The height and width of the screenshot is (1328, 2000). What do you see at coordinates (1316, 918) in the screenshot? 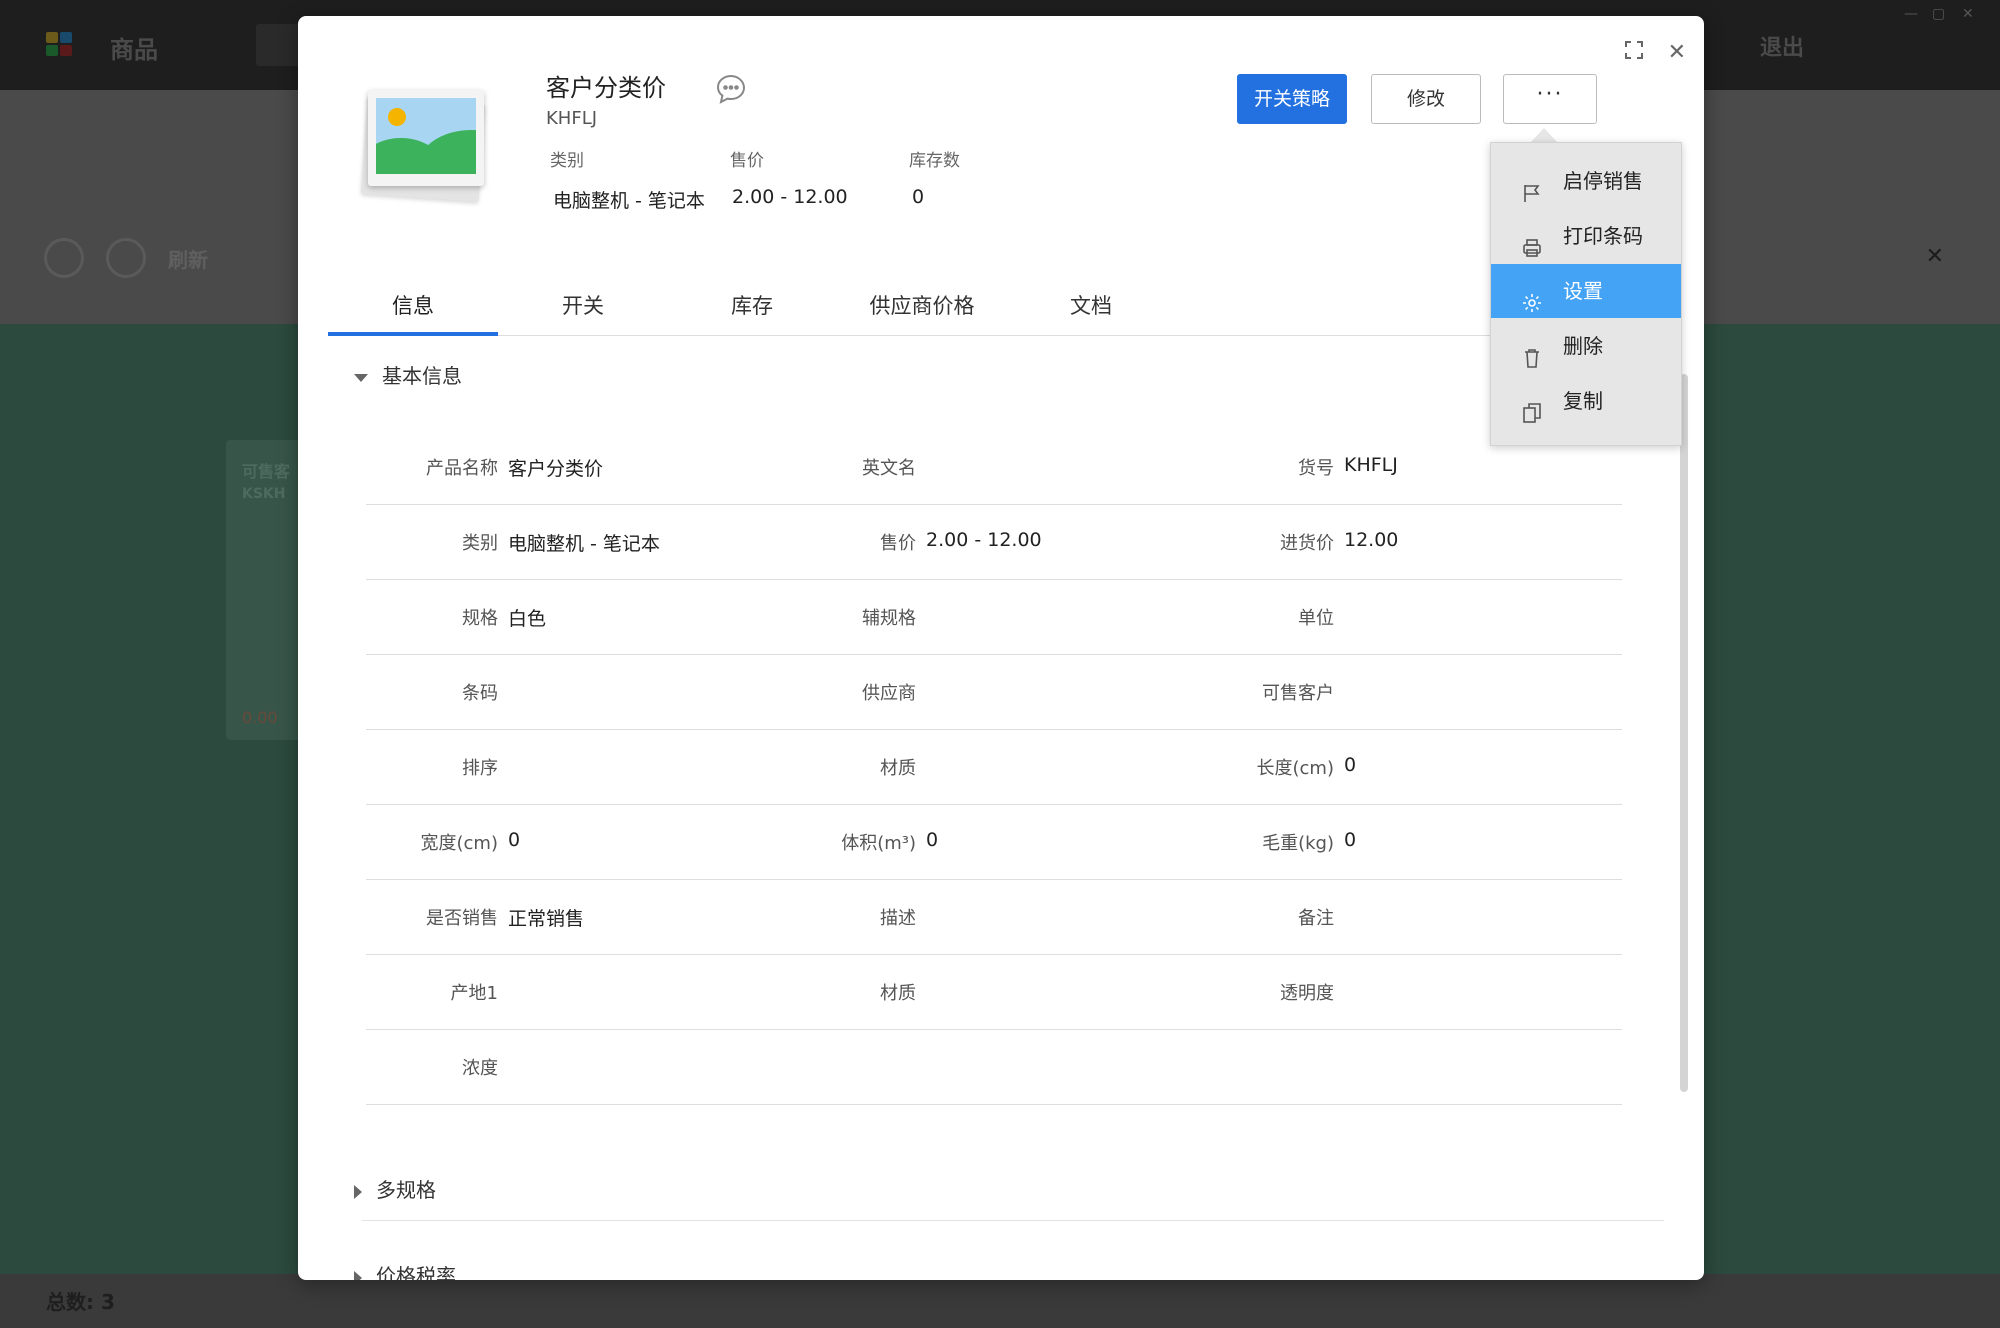
I see `field-label: 备注` at bounding box center [1316, 918].